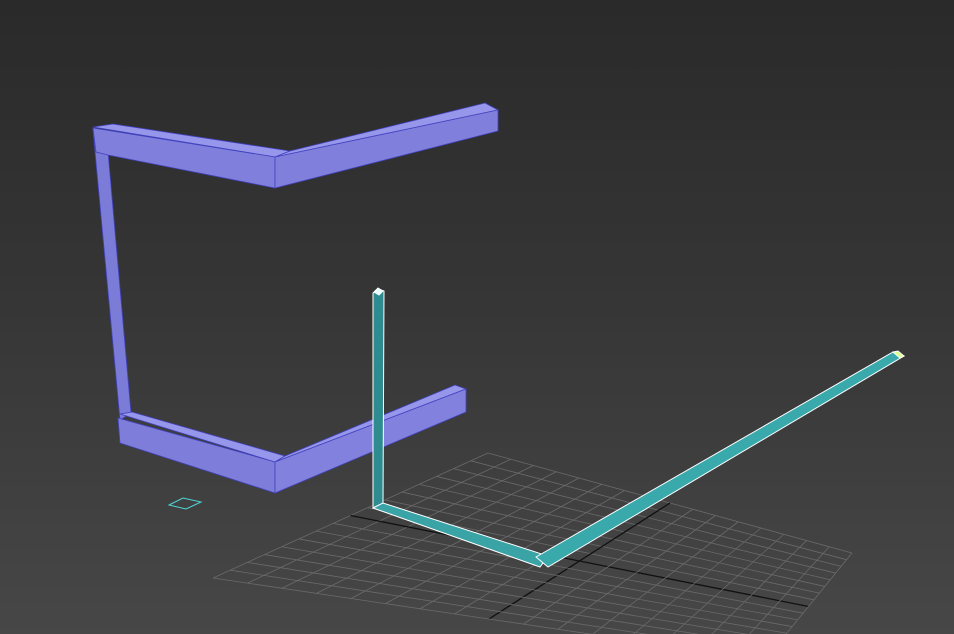 Image resolution: width=954 pixels, height=634 pixels. Describe the element at coordinates (185, 503) in the screenshot. I see `small-helper-object` at that location.